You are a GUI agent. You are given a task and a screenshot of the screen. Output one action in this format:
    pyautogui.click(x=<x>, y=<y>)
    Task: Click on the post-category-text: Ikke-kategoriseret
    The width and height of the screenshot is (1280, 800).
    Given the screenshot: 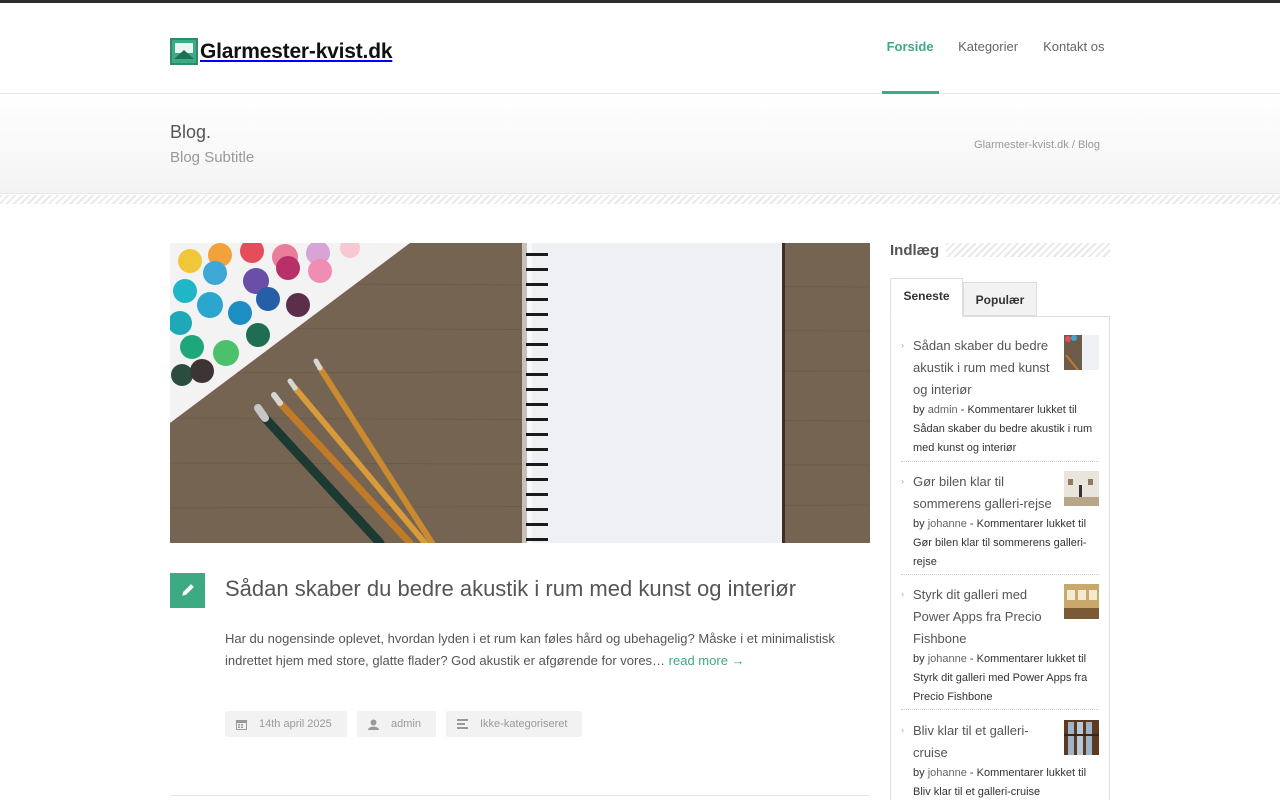 What is the action you would take?
    pyautogui.click(x=524, y=724)
    